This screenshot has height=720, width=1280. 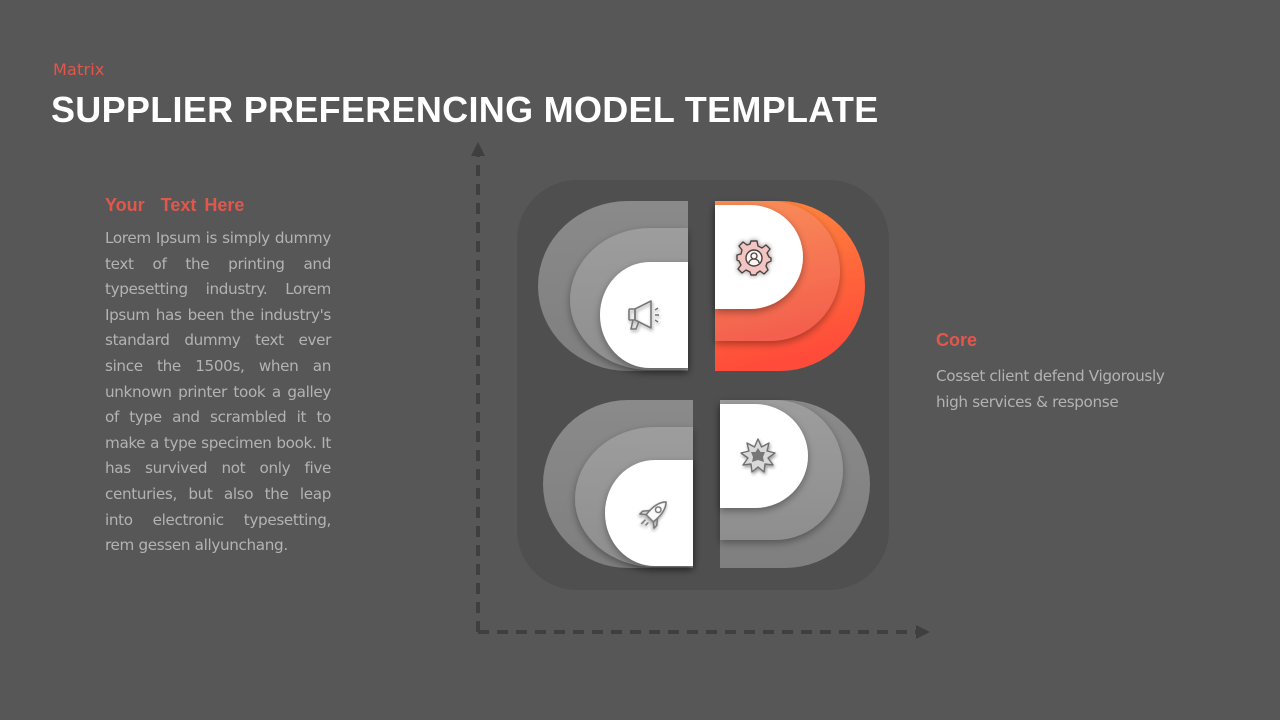 What do you see at coordinates (478, 387) in the screenshot?
I see `y-axis` at bounding box center [478, 387].